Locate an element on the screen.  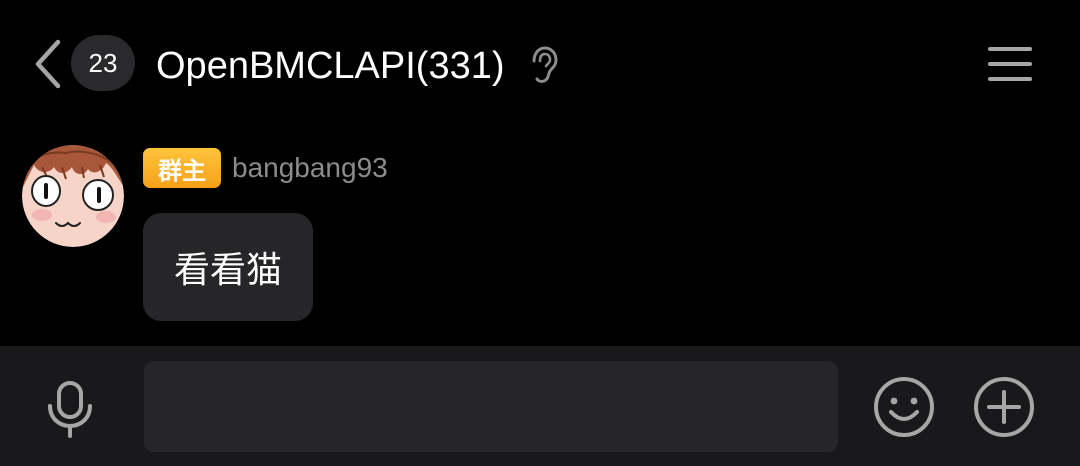
back-button is located at coordinates (48, 64).